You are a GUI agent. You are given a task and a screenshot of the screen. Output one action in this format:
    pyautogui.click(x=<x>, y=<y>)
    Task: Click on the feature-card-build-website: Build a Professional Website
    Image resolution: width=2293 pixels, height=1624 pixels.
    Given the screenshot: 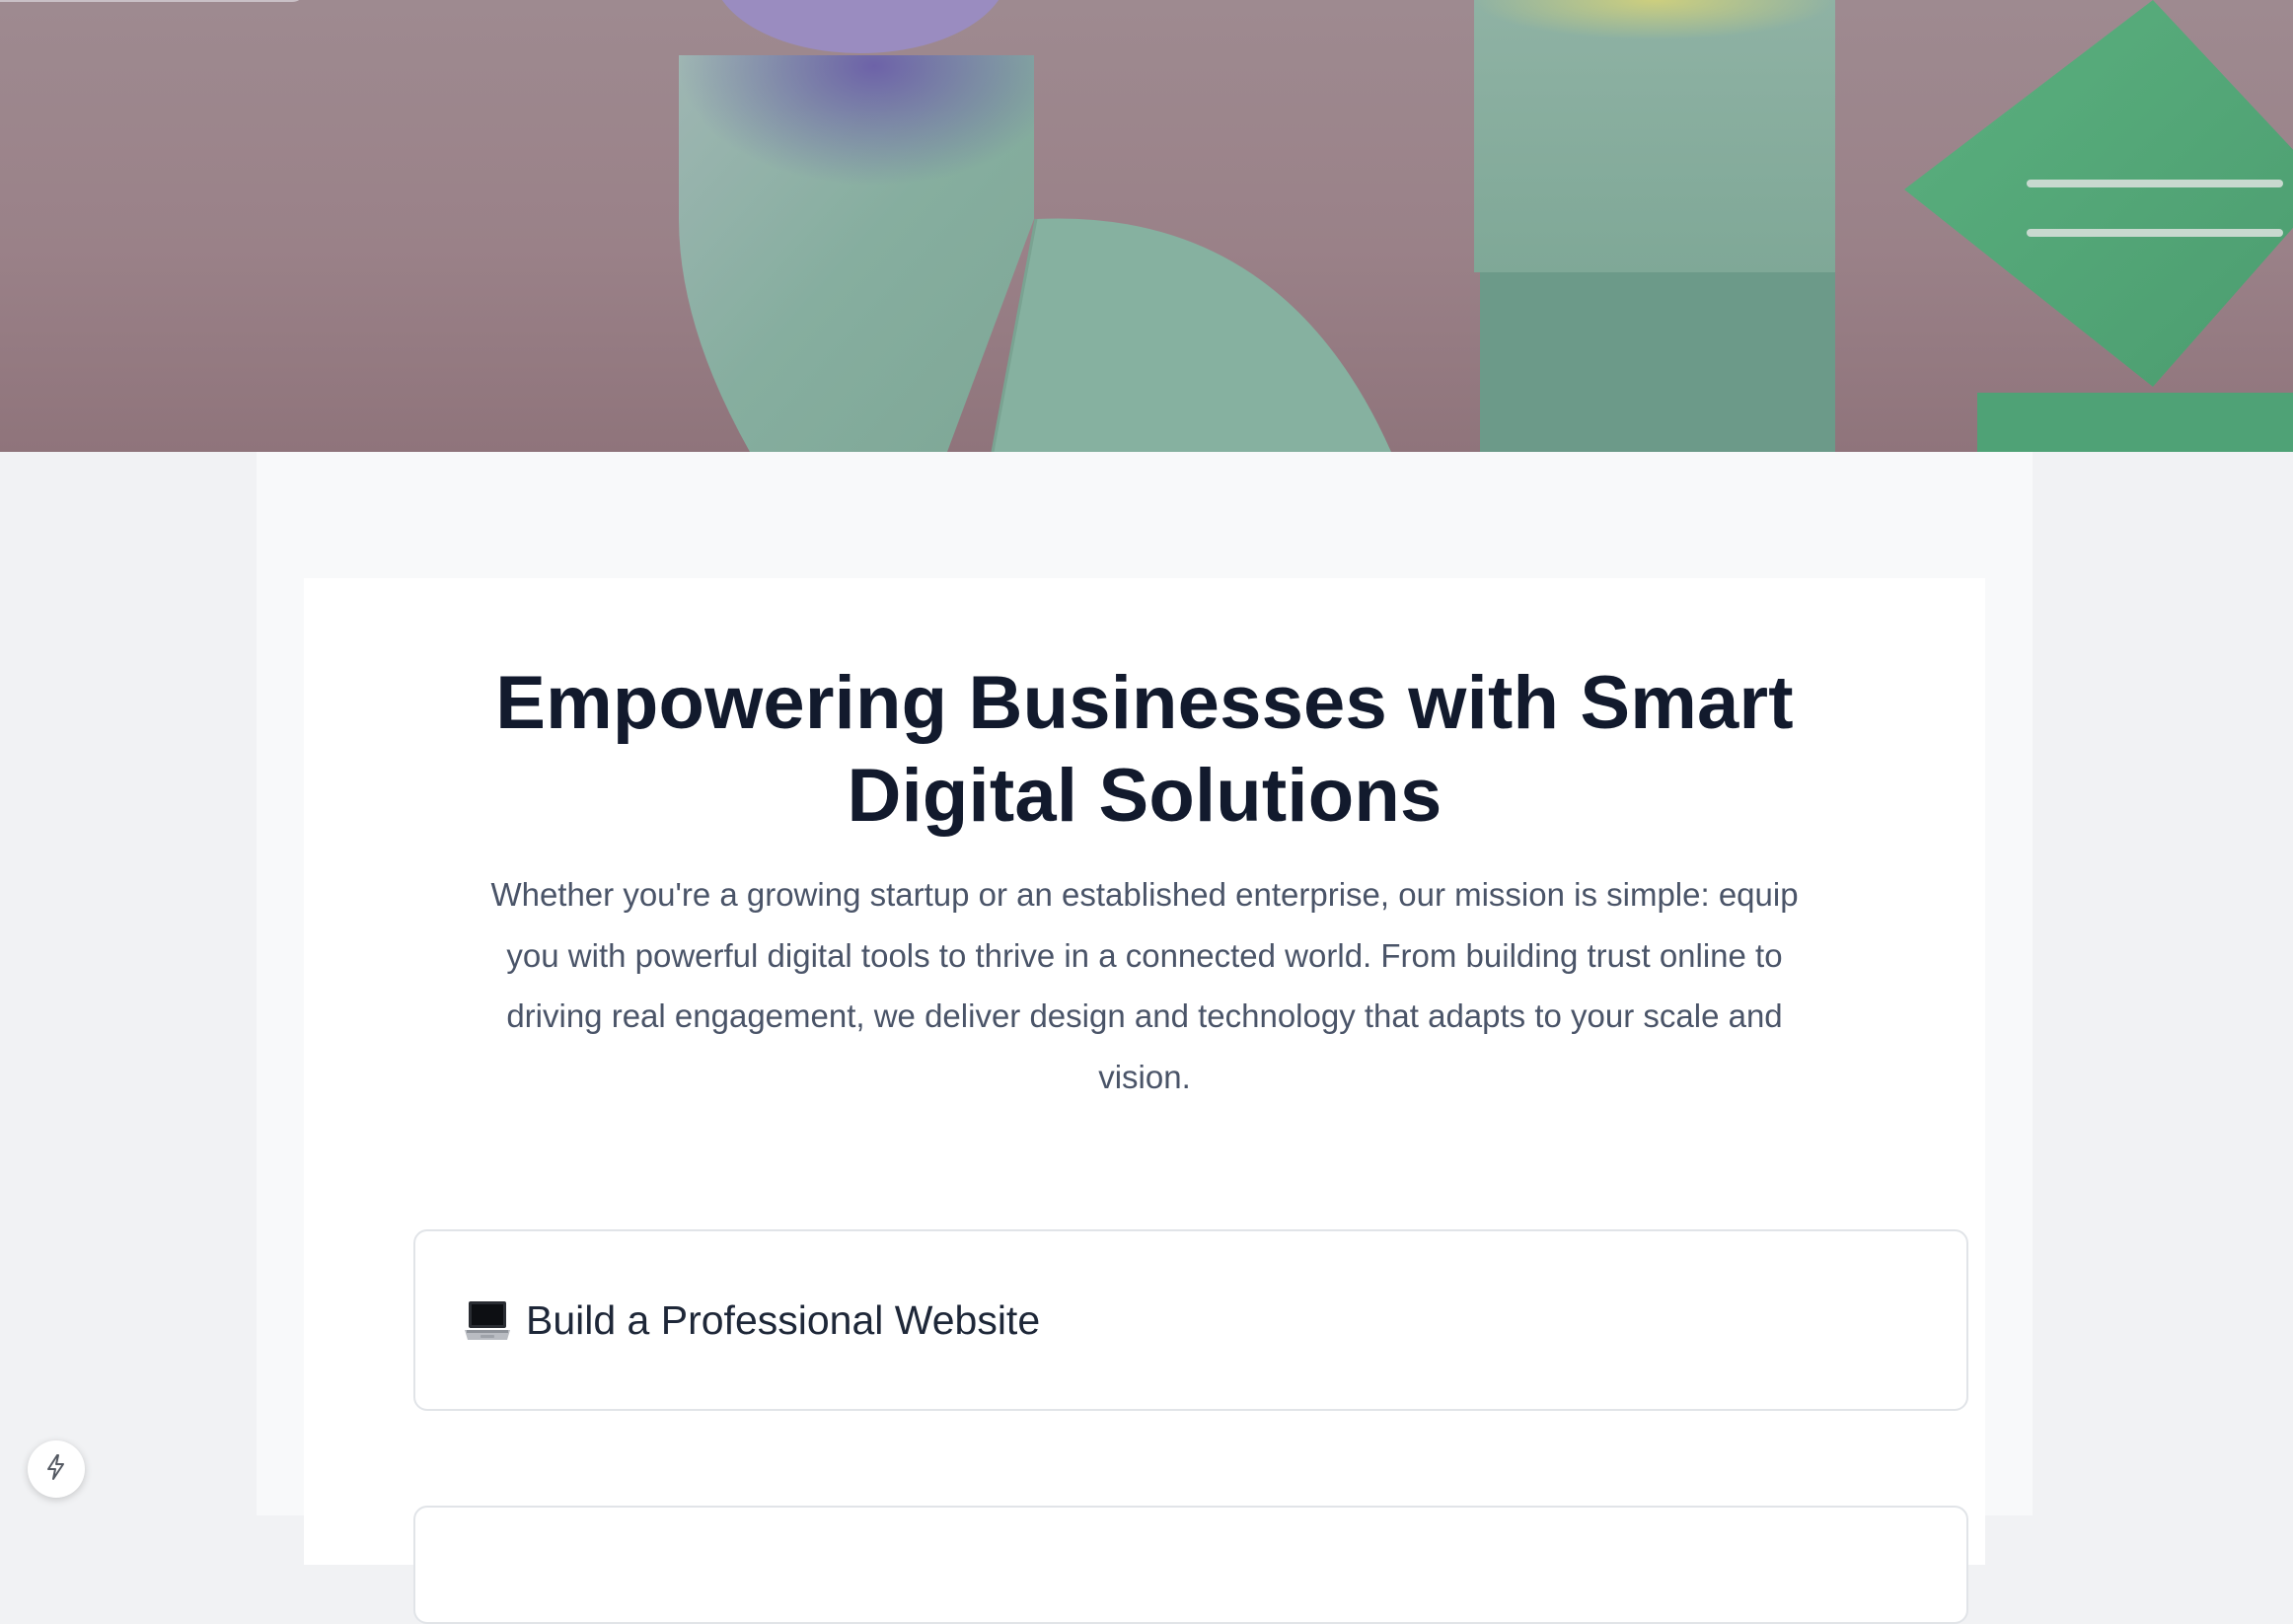 What is the action you would take?
    pyautogui.click(x=1190, y=1320)
    